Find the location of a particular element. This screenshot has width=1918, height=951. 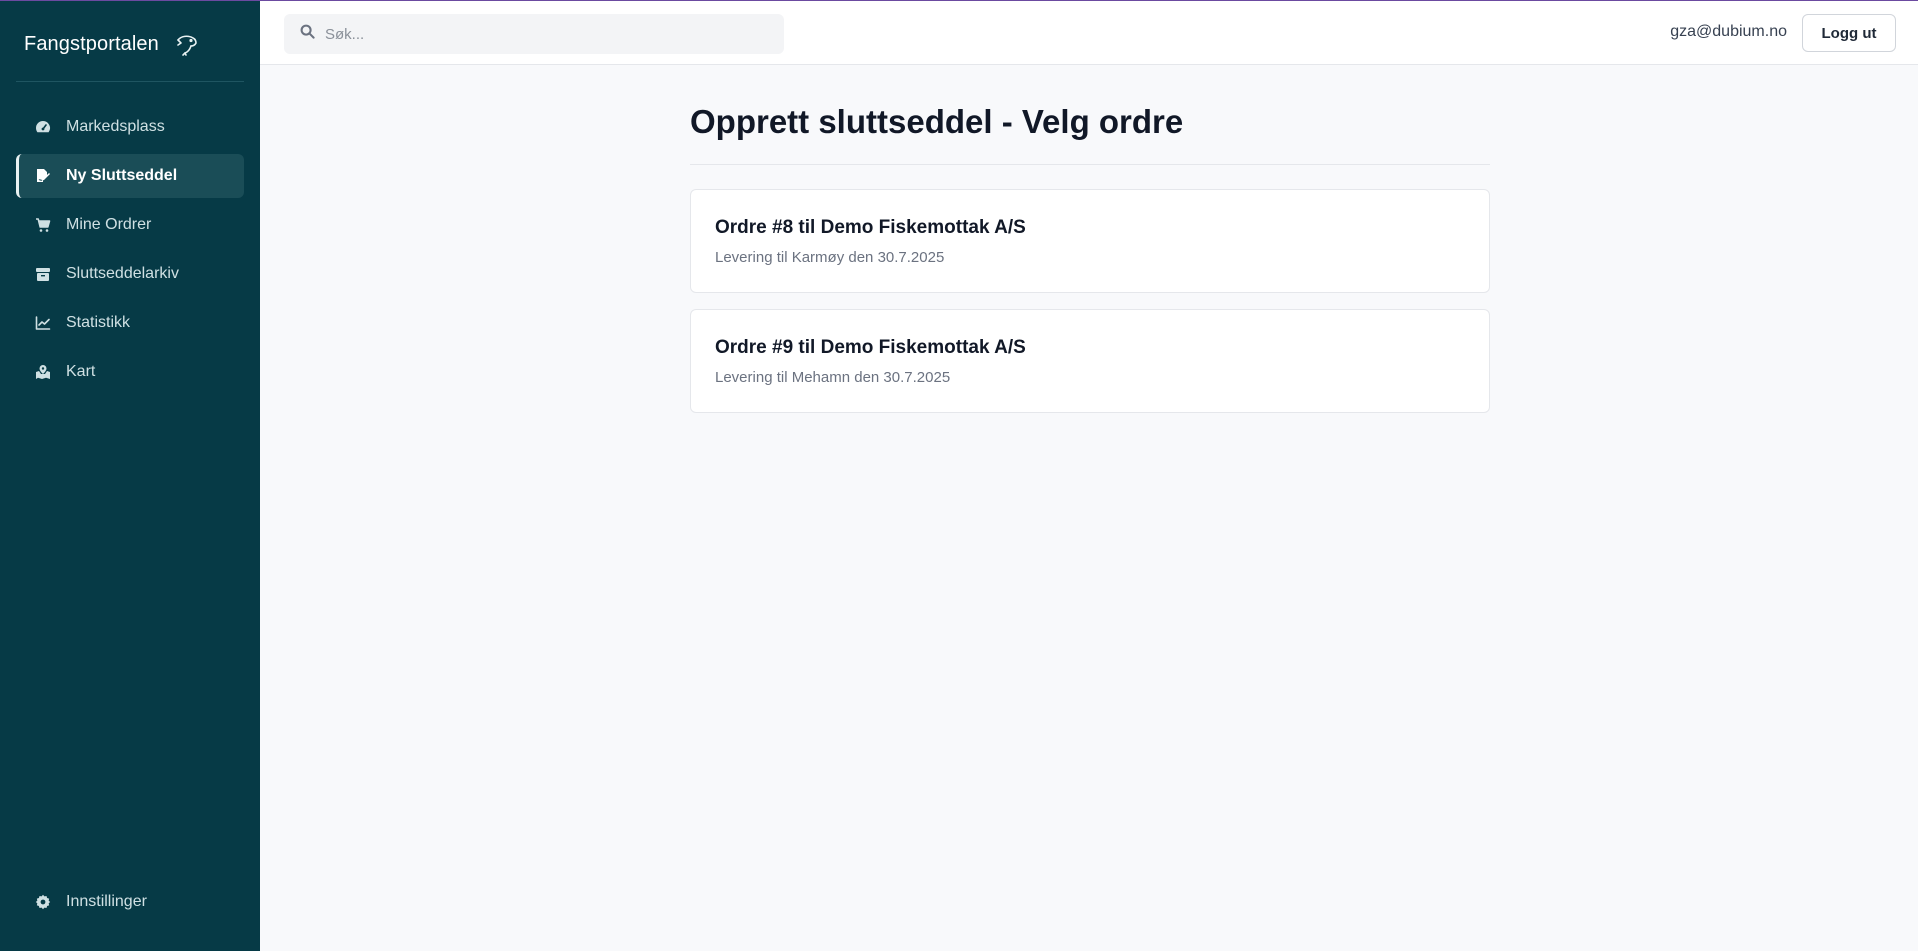

sidebar-item-label: Sluttseddelarkiv is located at coordinates (122, 273).